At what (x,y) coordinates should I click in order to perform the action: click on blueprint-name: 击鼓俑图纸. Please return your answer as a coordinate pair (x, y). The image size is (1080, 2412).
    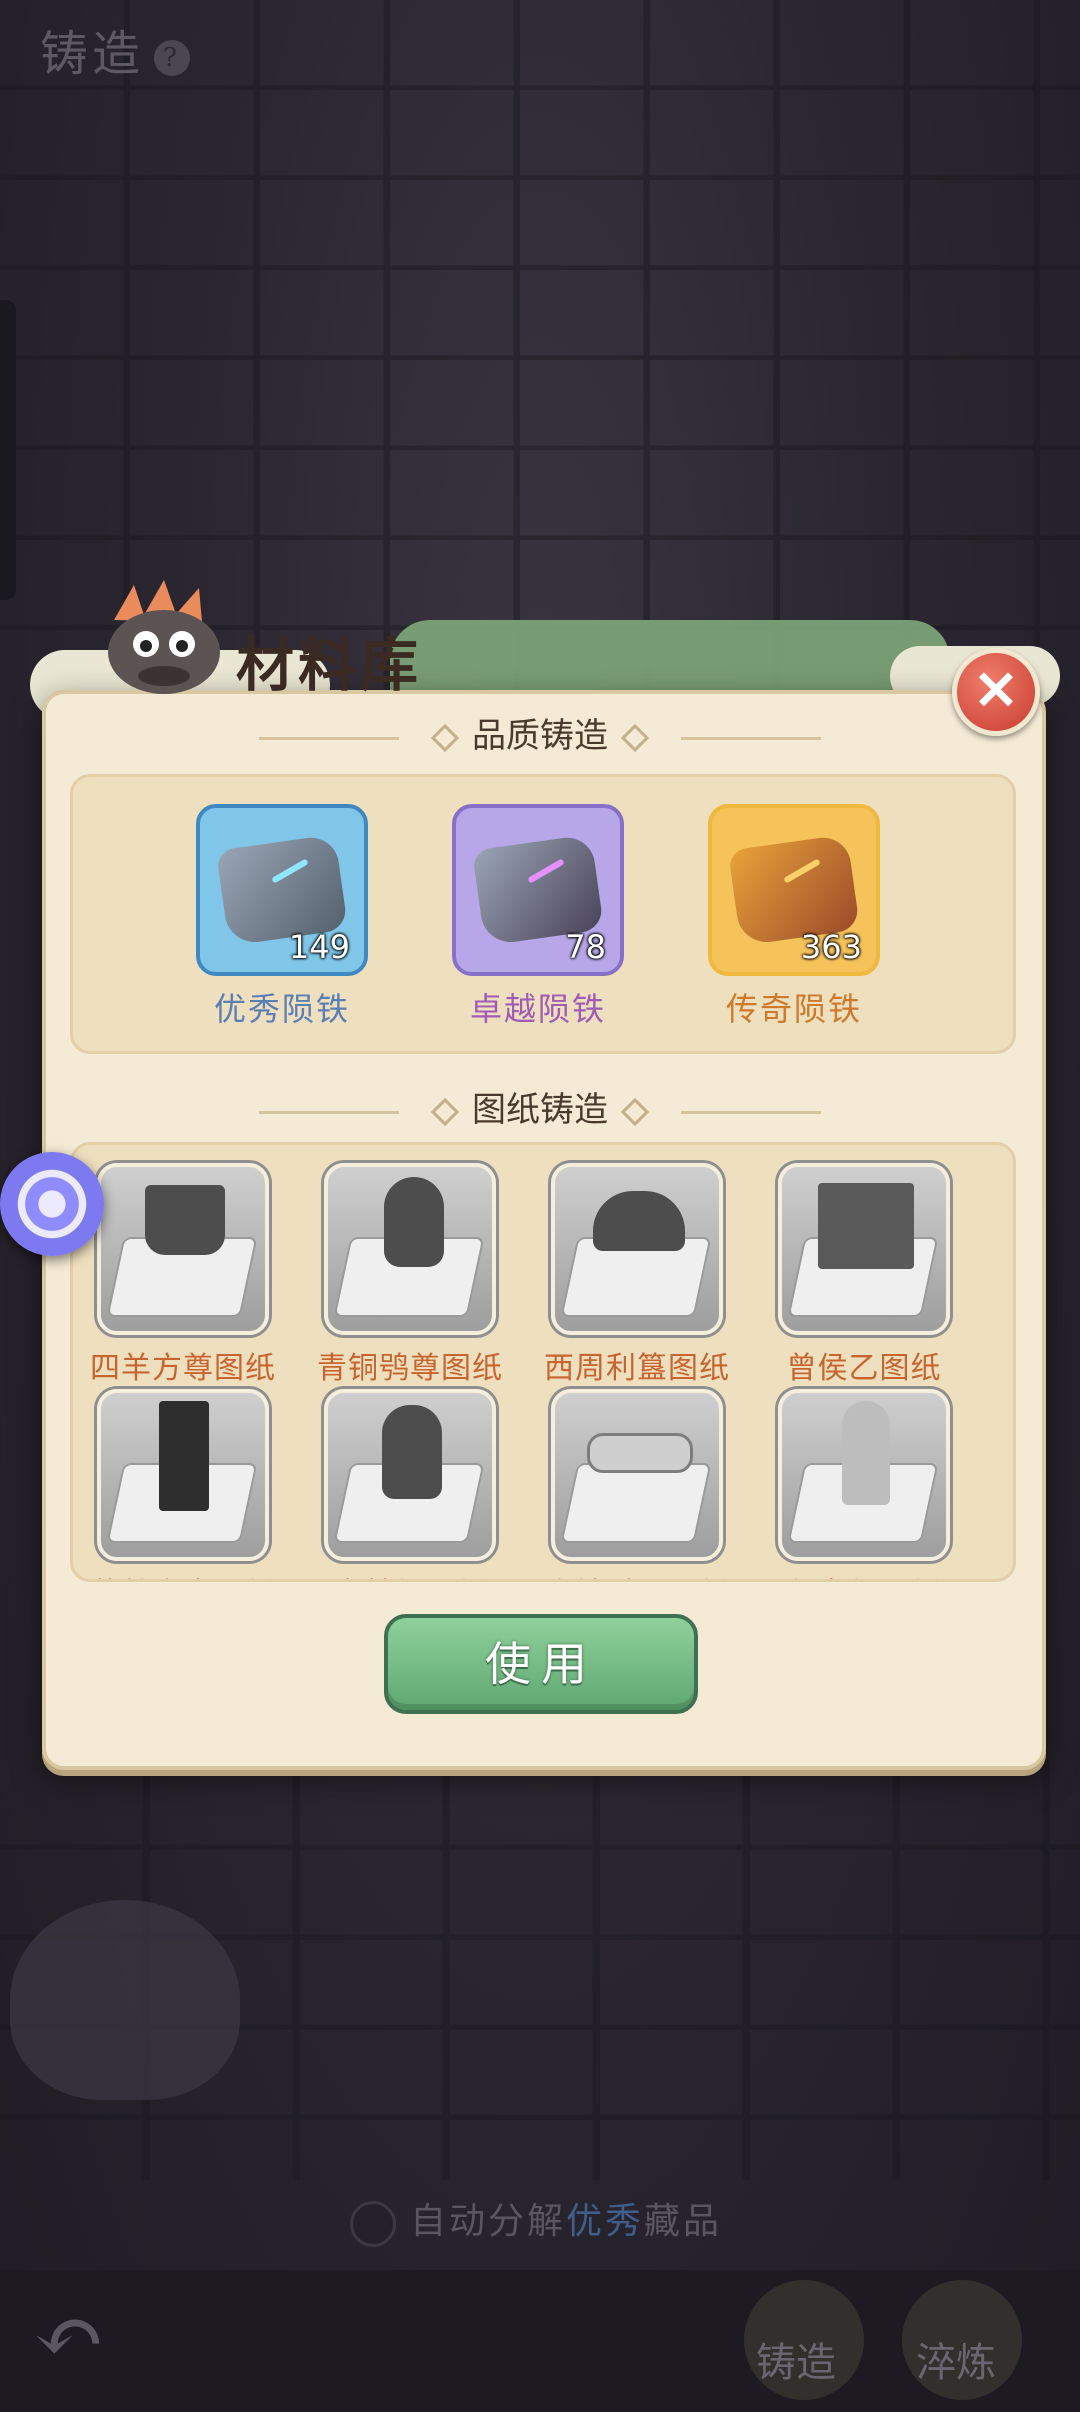
    Looking at the image, I should click on (410, 1574).